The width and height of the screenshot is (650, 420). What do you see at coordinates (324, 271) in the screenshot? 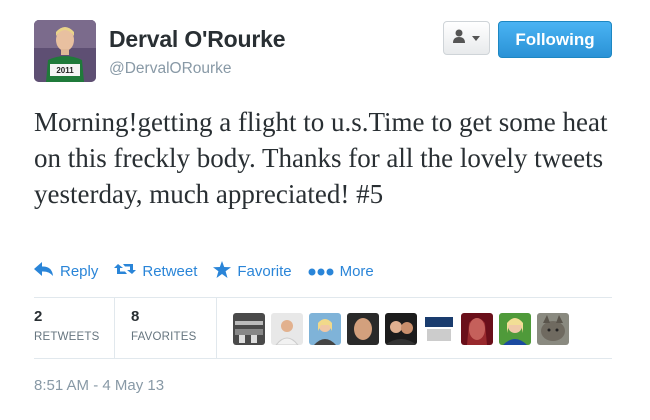
I see `more-dots-icon` at bounding box center [324, 271].